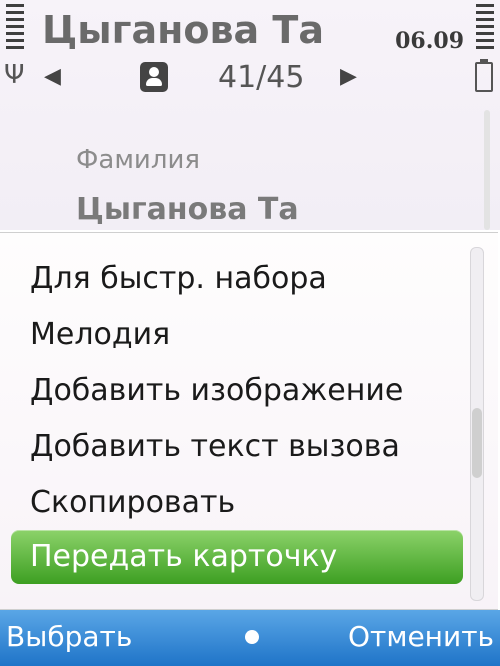  I want to click on cancel-softkey: Отменить, so click(421, 636).